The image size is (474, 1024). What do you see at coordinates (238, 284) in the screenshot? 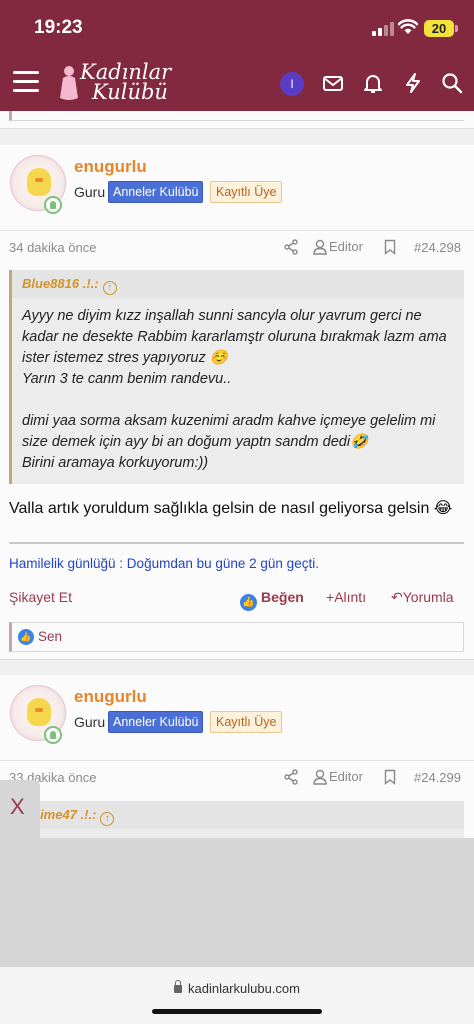
I see `quote-header: Blue8816 .!.: ↑` at bounding box center [238, 284].